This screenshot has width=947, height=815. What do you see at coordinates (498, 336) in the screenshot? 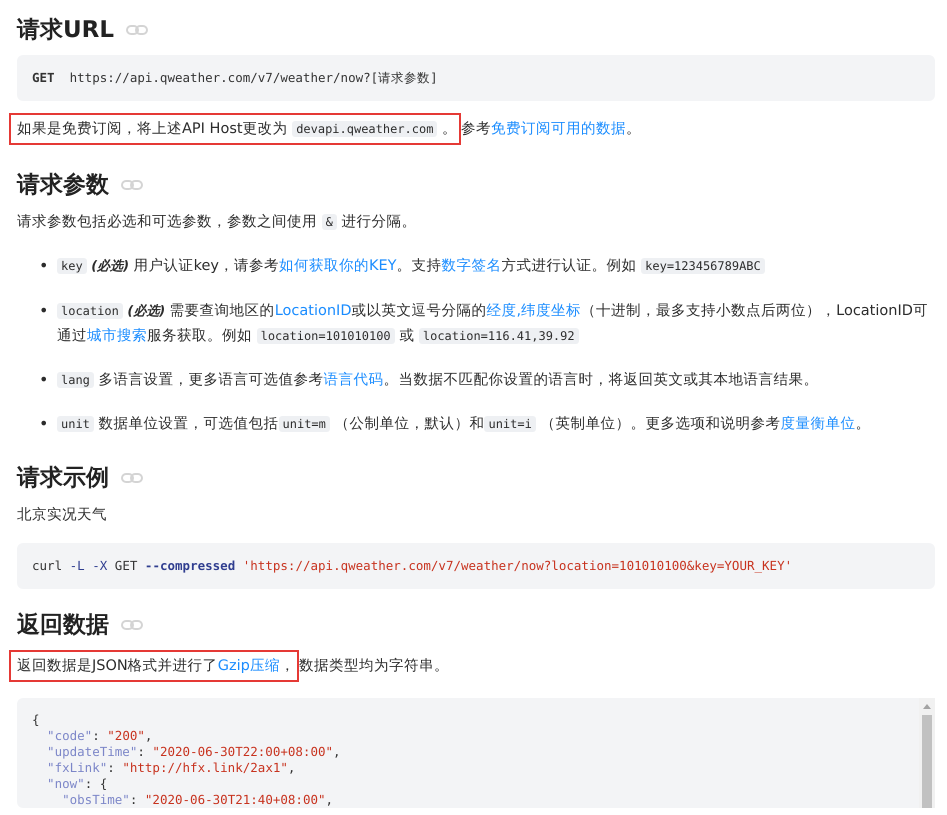
I see `inline-code: location=116.41,39.92` at bounding box center [498, 336].